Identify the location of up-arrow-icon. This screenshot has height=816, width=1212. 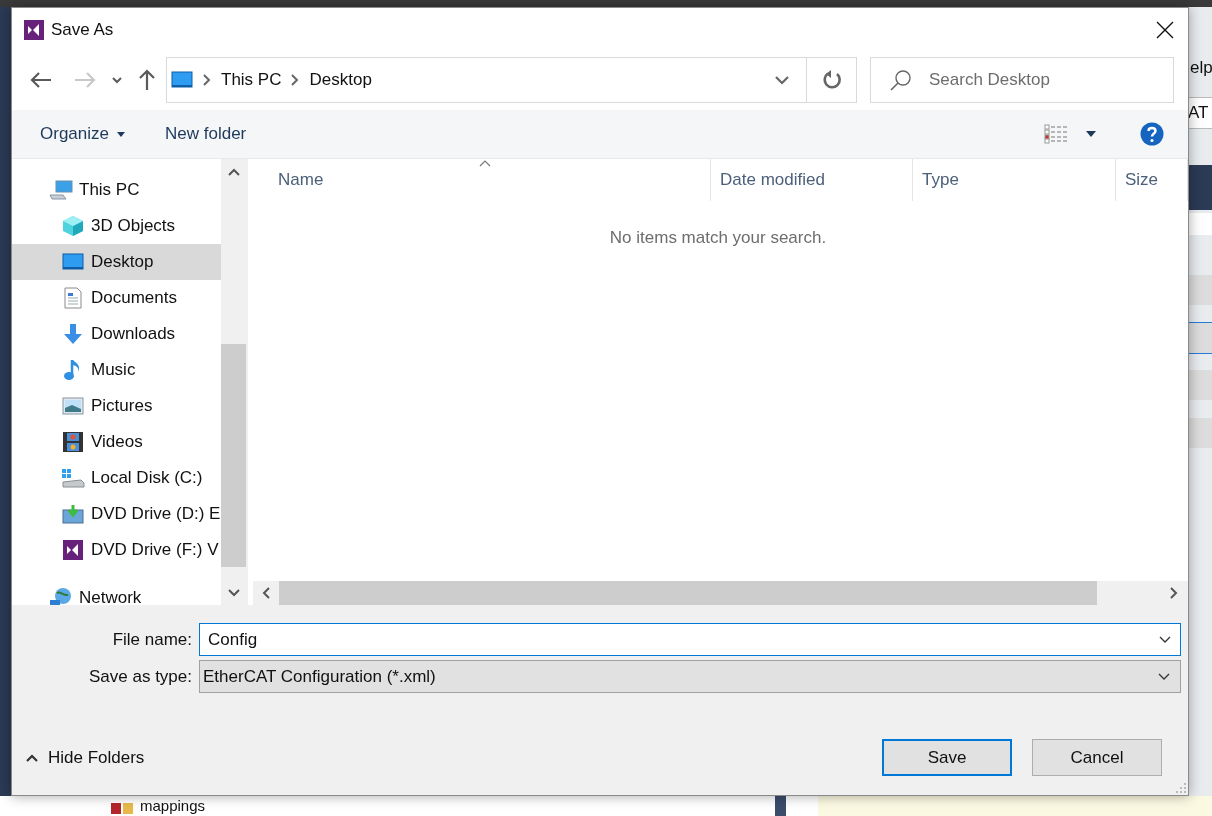
(147, 80).